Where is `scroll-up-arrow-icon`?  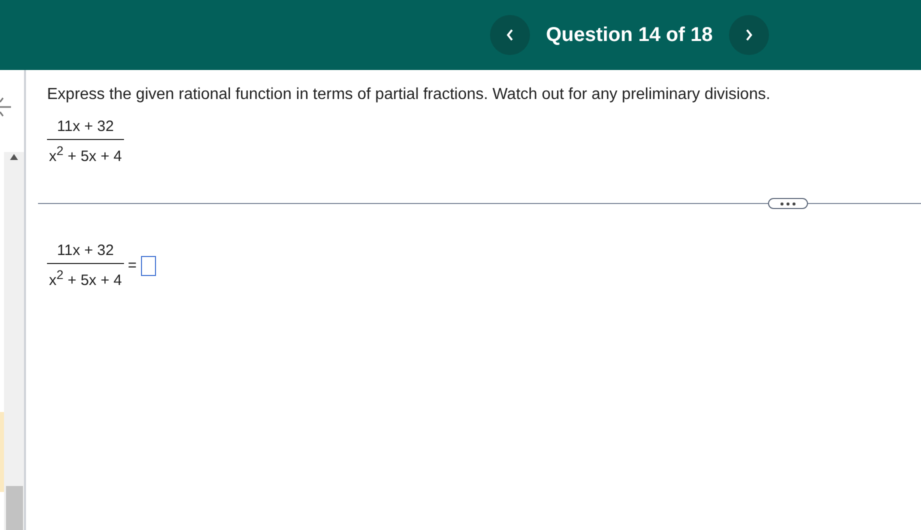 scroll-up-arrow-icon is located at coordinates (14, 157).